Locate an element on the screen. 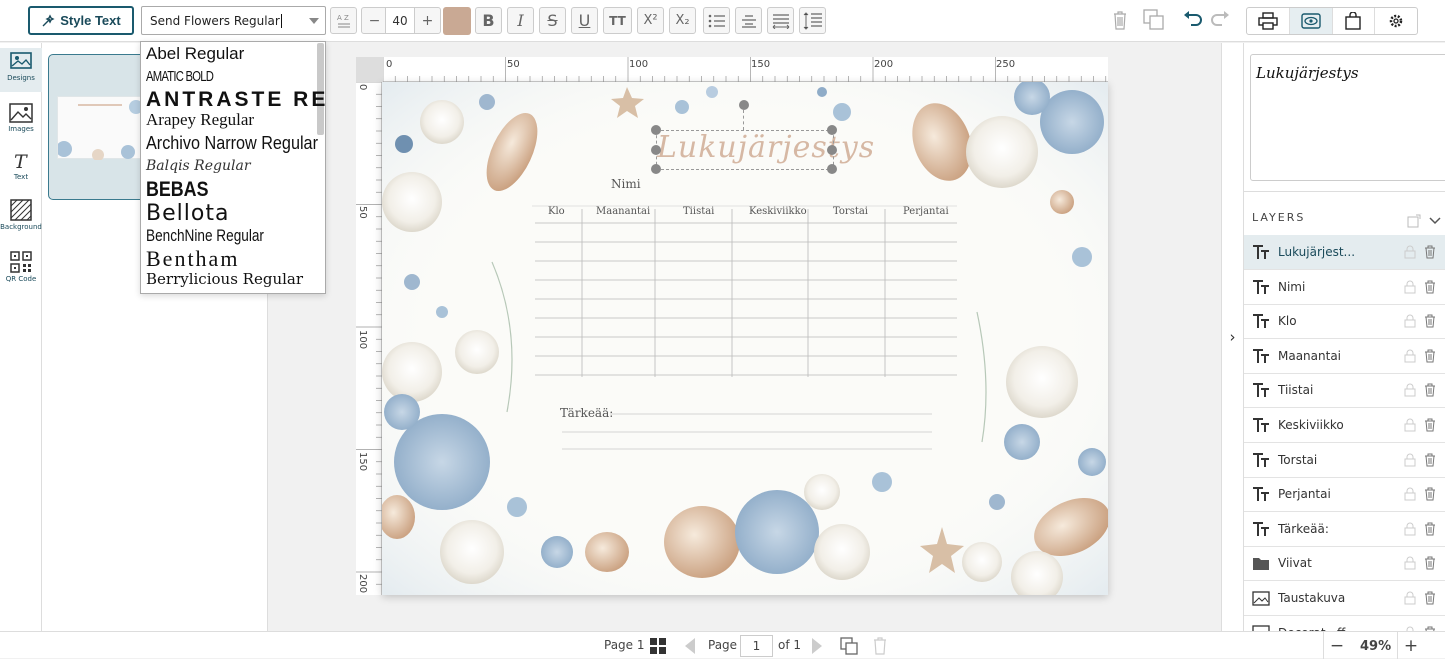 This screenshot has width=1445, height=659. next-page-icon is located at coordinates (817, 646).